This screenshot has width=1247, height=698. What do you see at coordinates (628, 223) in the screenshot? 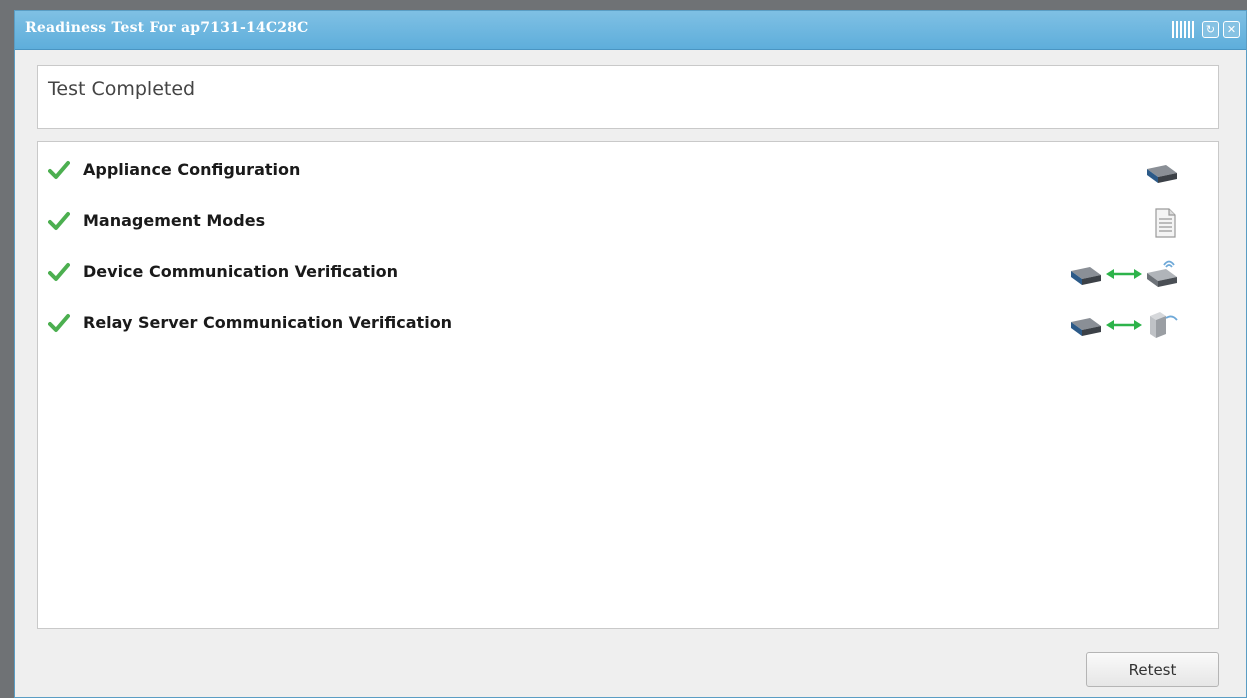
I see `test-row-management-modes: Management Modes` at bounding box center [628, 223].